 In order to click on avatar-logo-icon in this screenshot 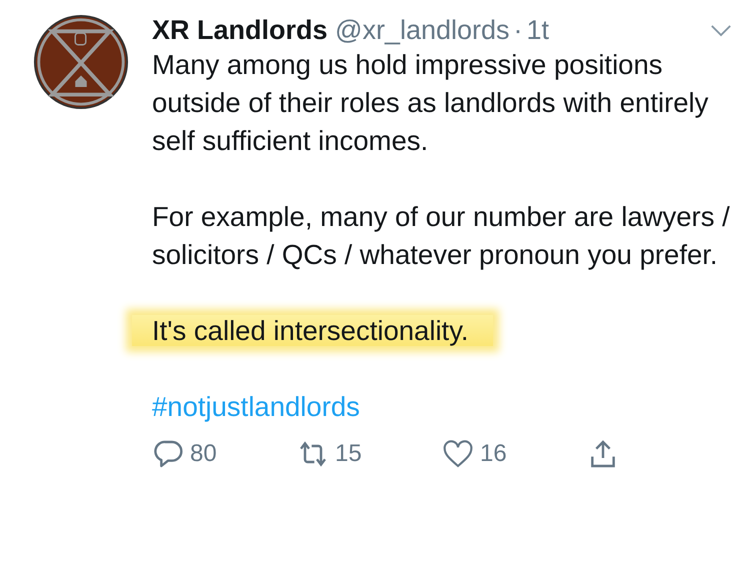, I will do `click(81, 62)`.